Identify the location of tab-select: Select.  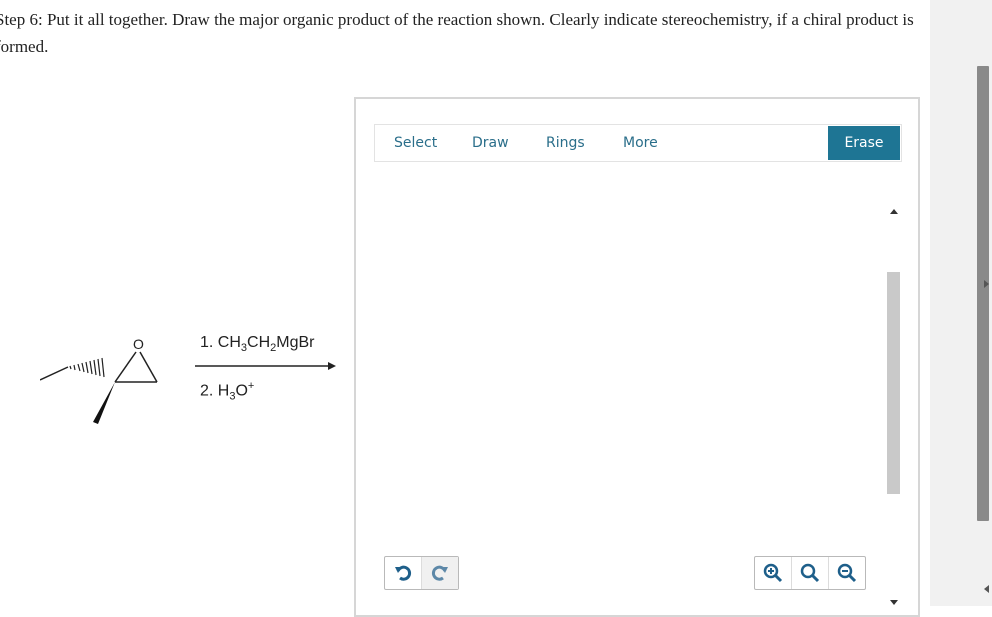
(415, 143).